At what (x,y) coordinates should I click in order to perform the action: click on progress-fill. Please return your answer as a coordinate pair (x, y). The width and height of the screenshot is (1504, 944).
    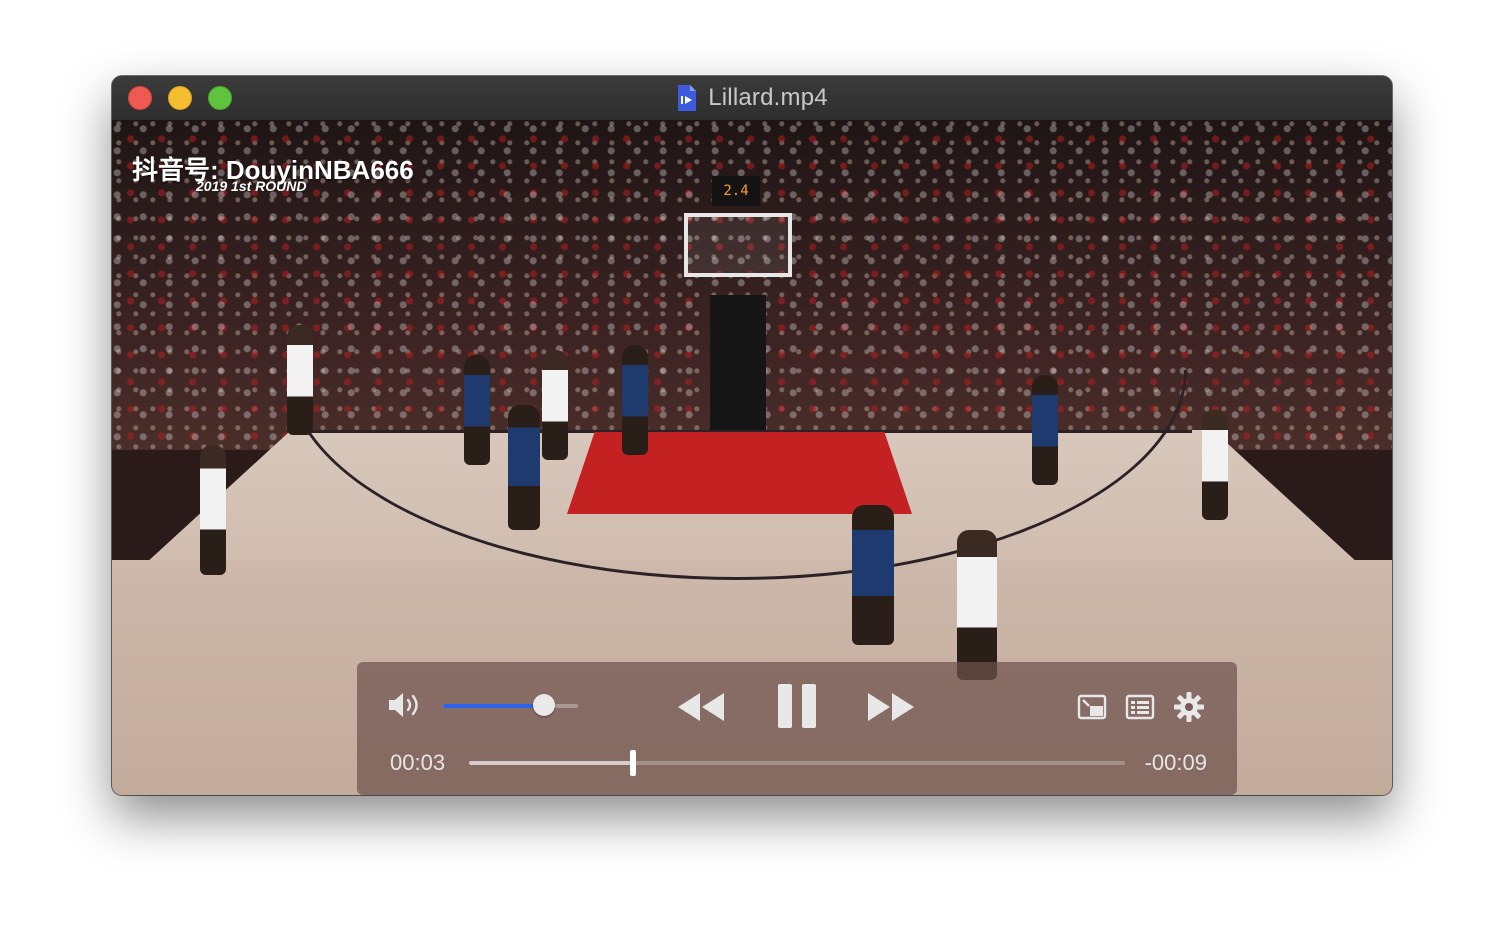
    Looking at the image, I should click on (551, 763).